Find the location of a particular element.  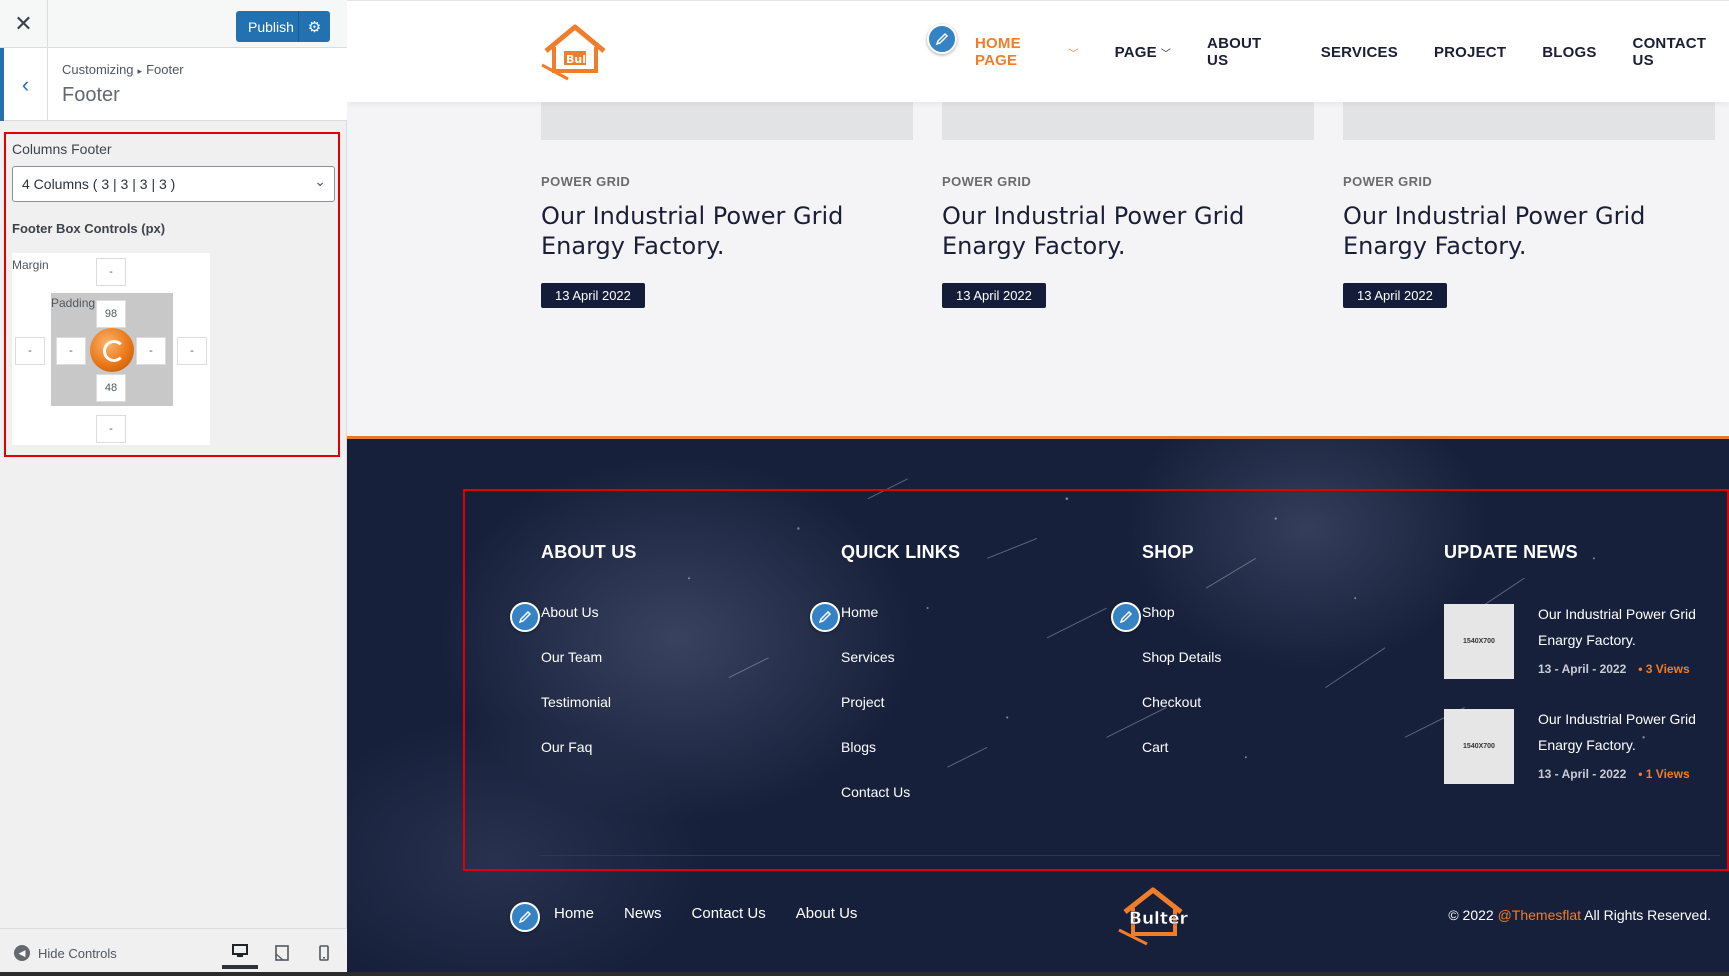

site-logo: Bul is located at coordinates (575, 52).